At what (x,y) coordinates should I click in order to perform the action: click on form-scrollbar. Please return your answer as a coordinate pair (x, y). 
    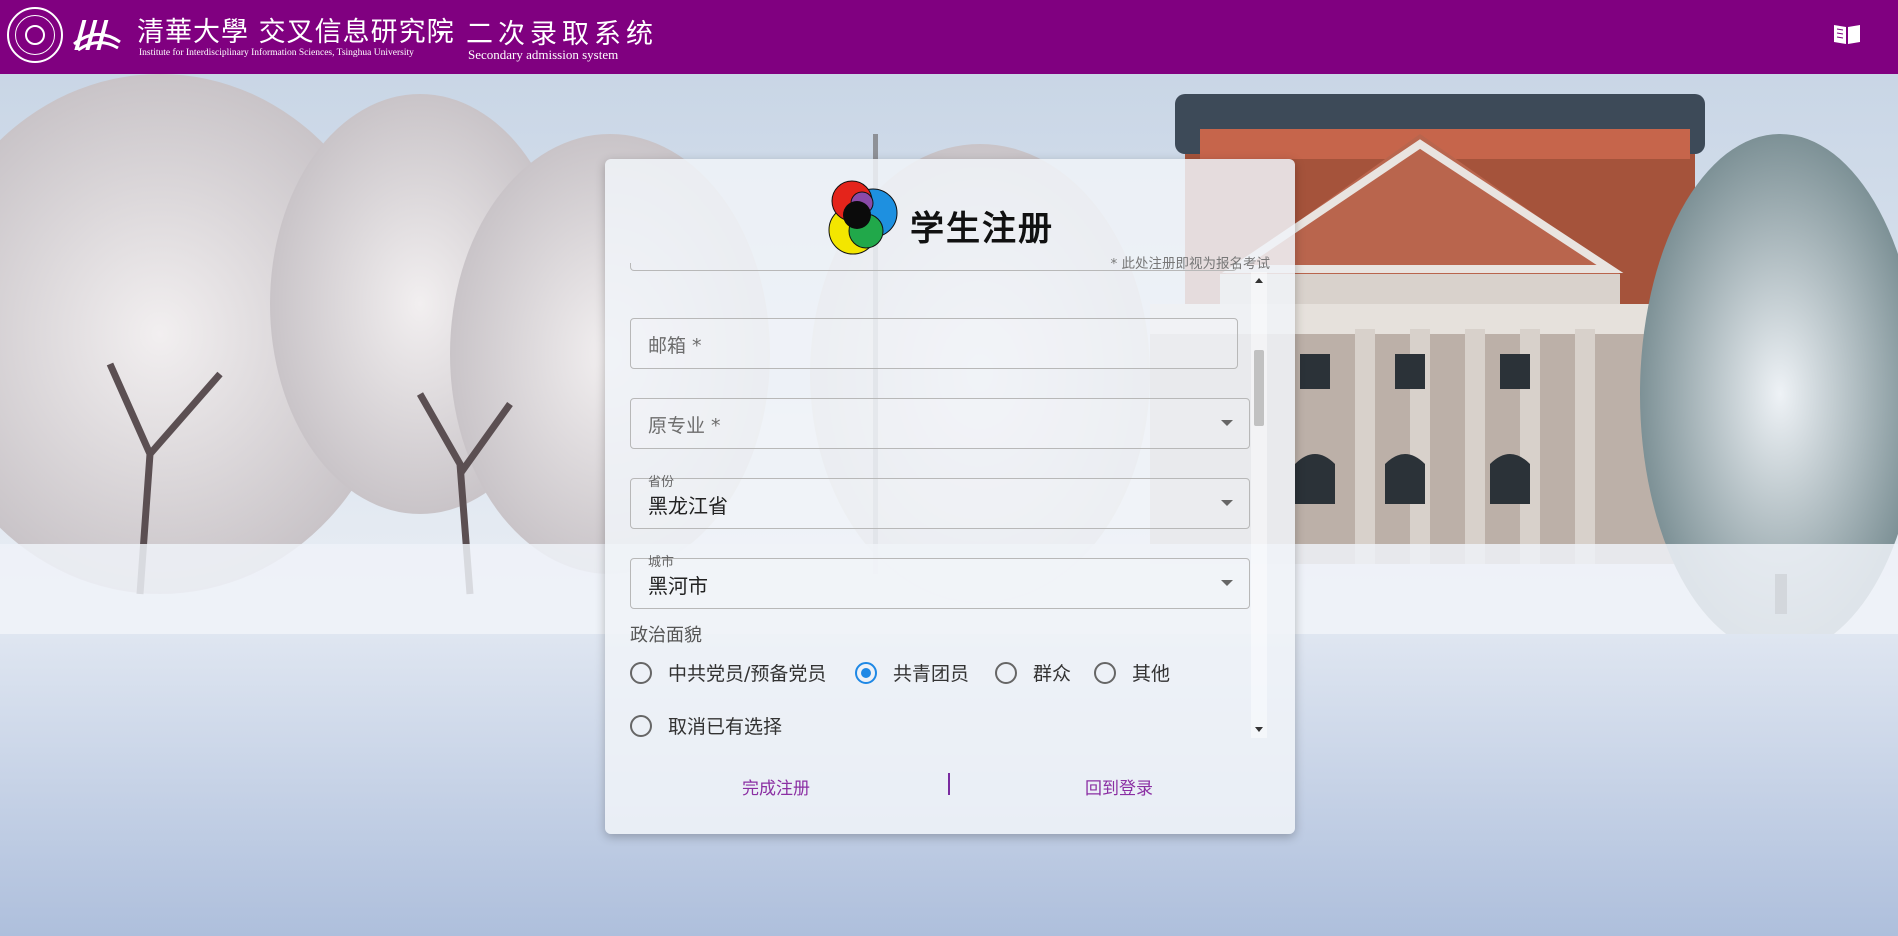
    Looking at the image, I should click on (1259, 505).